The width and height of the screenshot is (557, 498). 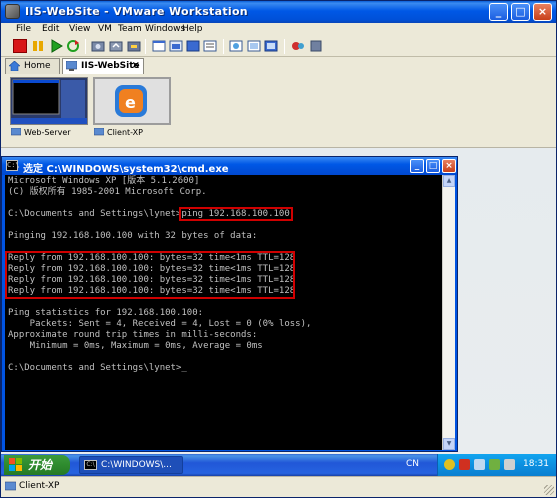 What do you see at coordinates (49, 101) in the screenshot?
I see `web-server-preview` at bounding box center [49, 101].